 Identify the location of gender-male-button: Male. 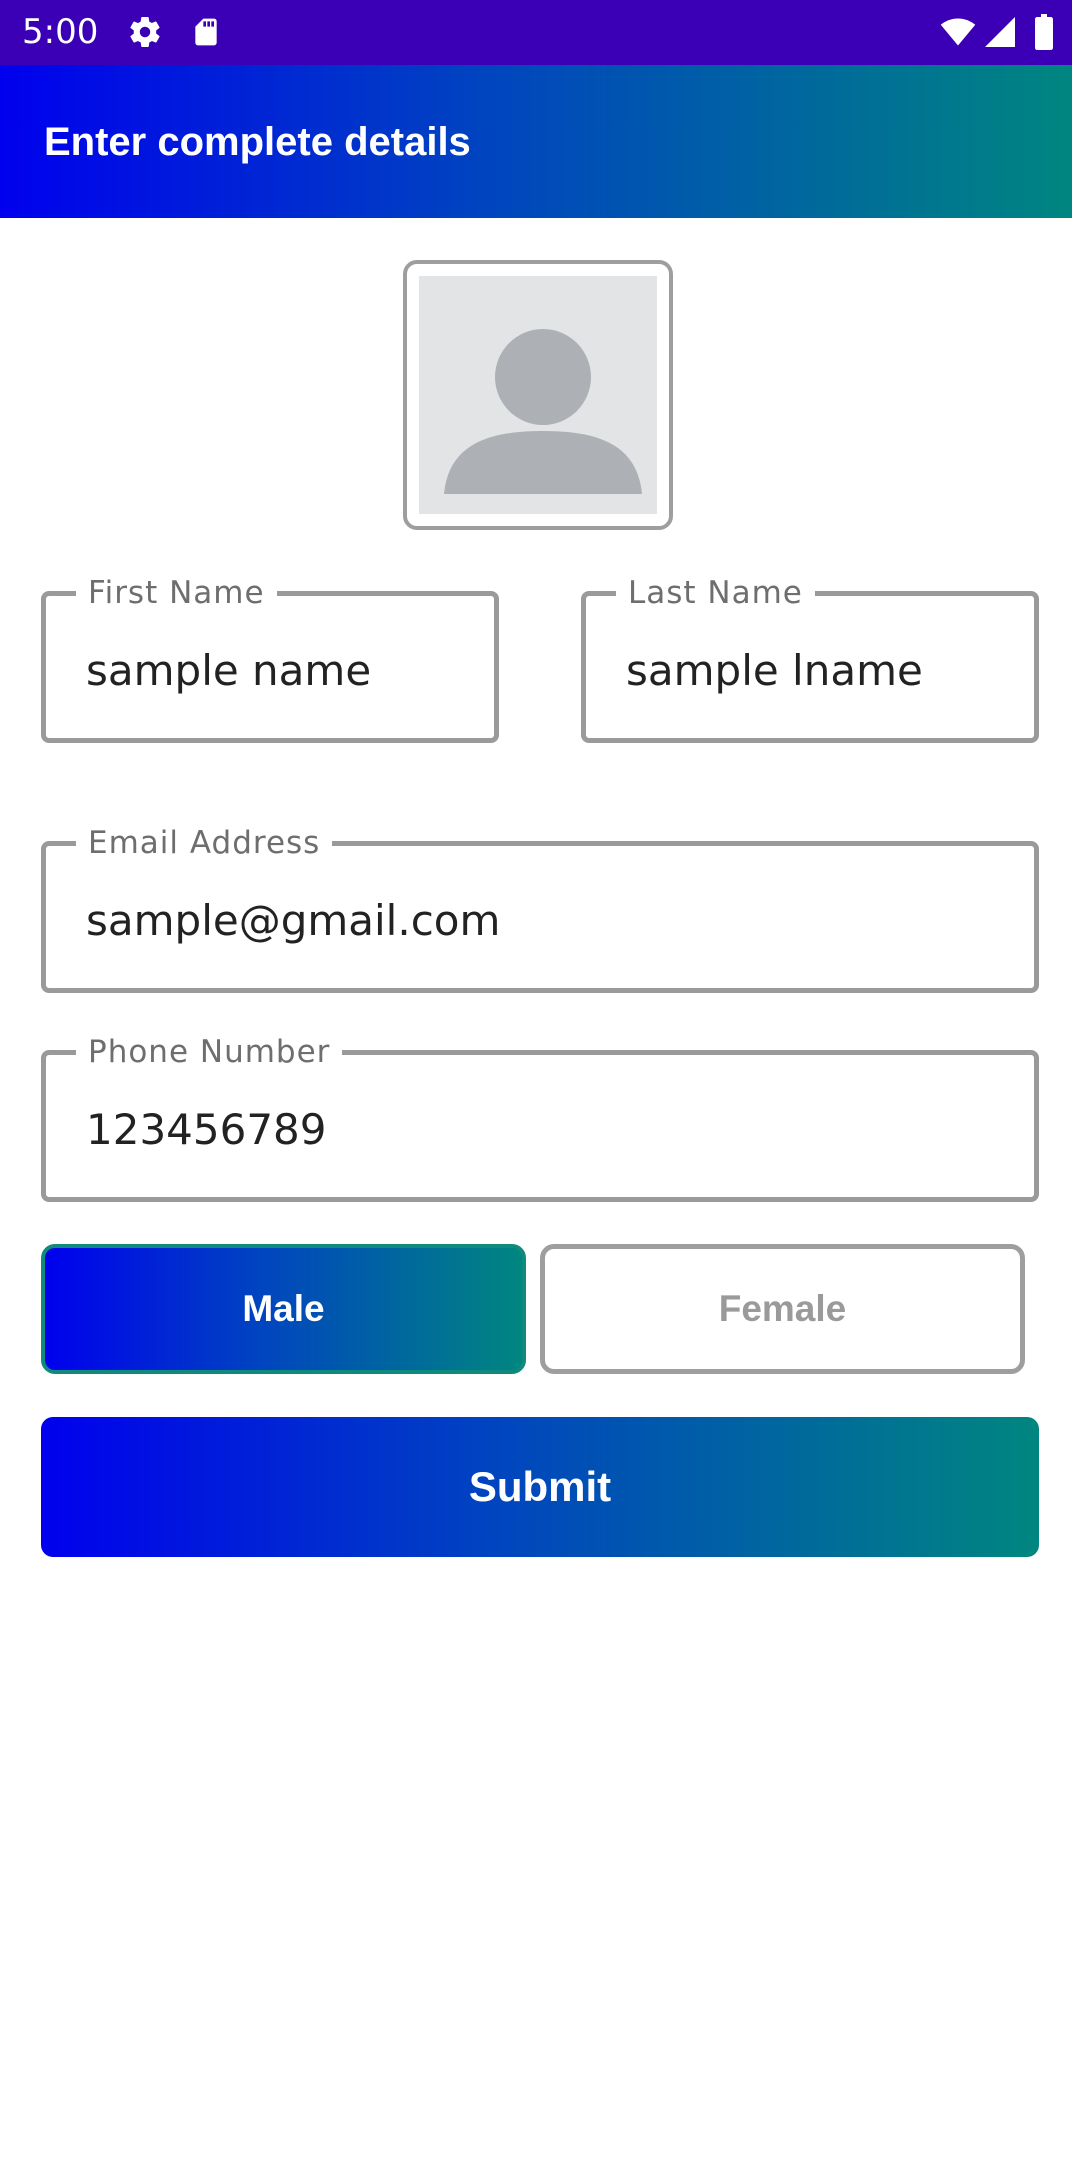
(283, 1309).